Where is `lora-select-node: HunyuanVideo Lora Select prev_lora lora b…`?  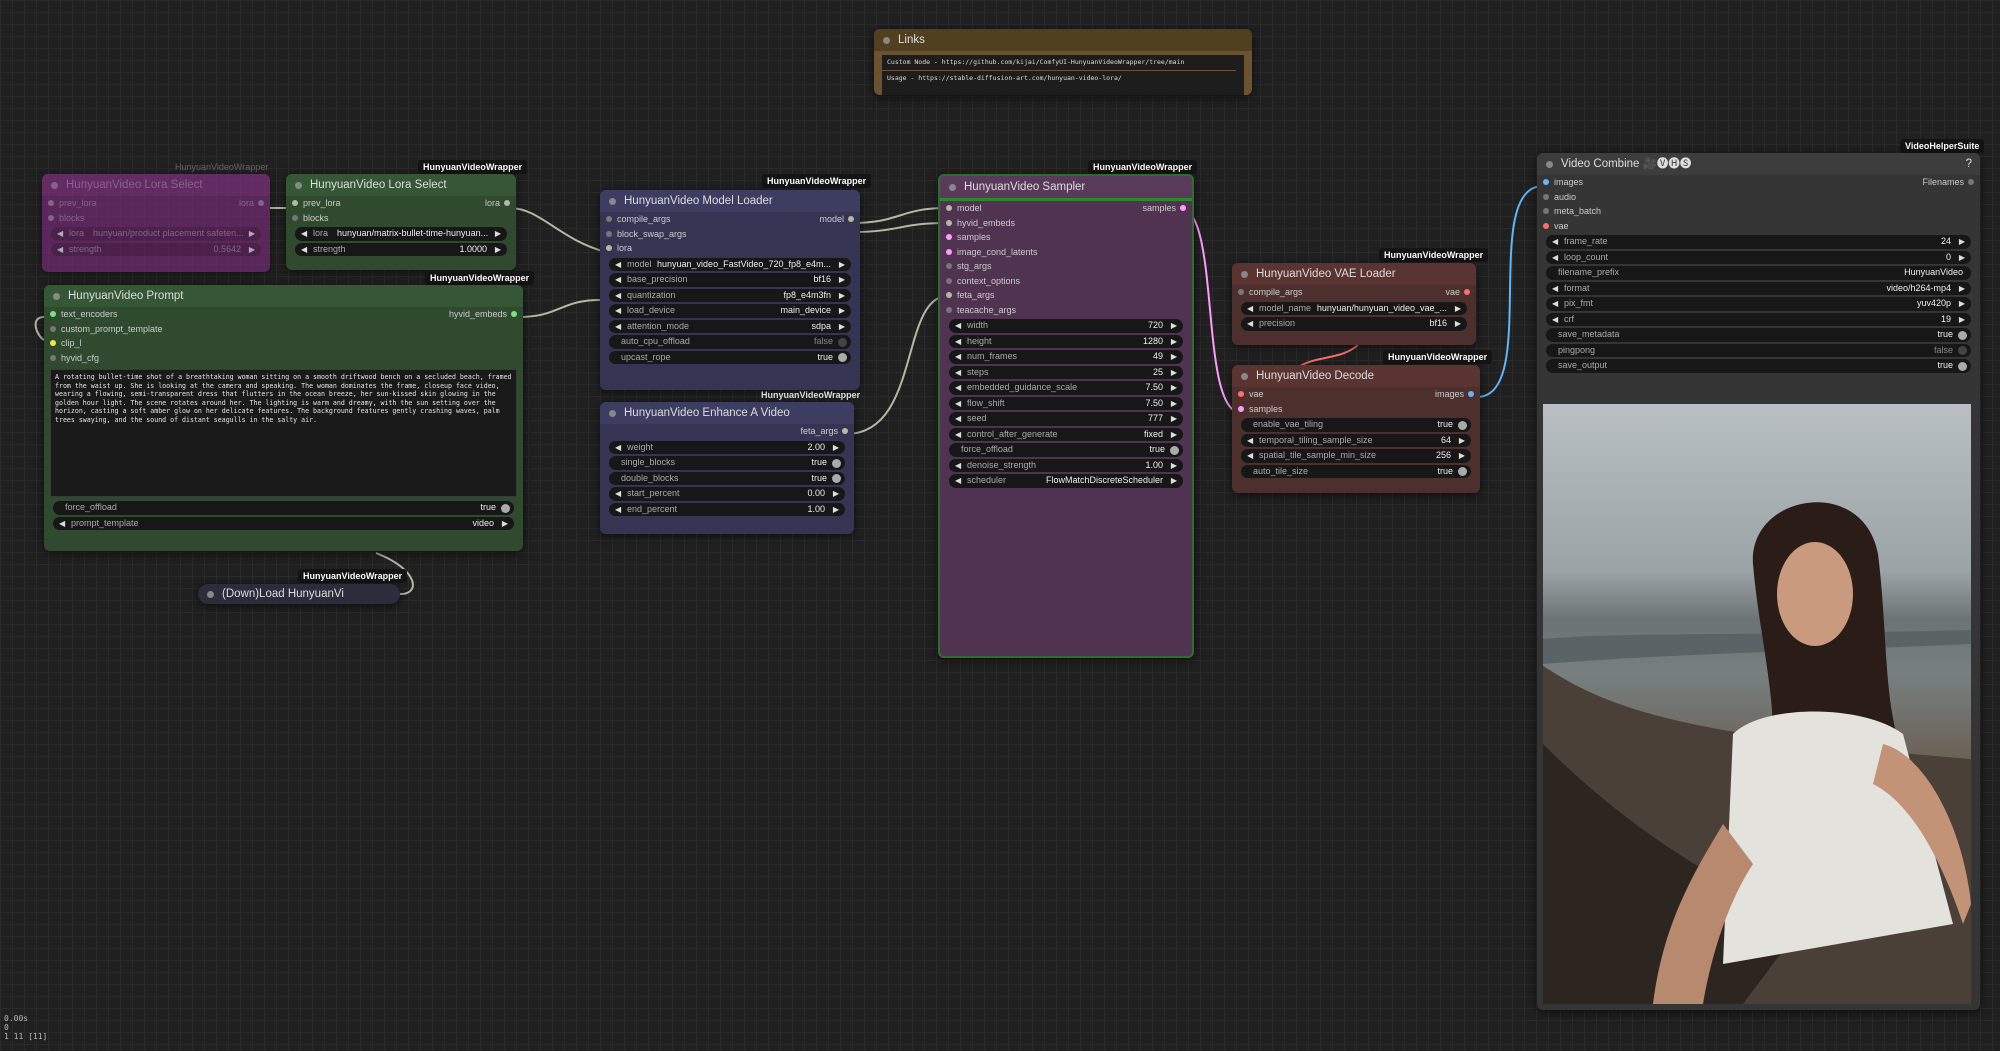 lora-select-node: HunyuanVideo Lora Select prev_lora lora b… is located at coordinates (401, 222).